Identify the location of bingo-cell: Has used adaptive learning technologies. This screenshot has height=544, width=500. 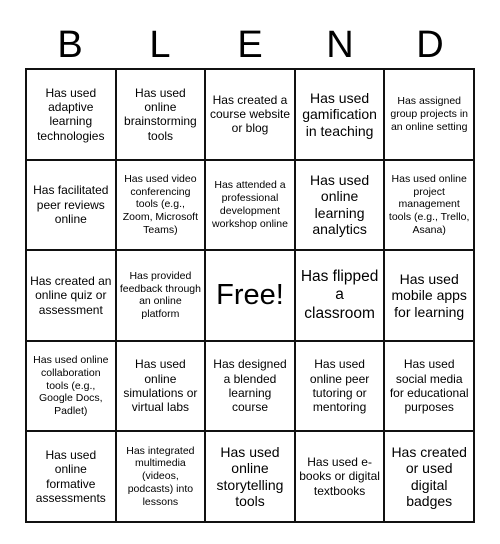
(72, 115).